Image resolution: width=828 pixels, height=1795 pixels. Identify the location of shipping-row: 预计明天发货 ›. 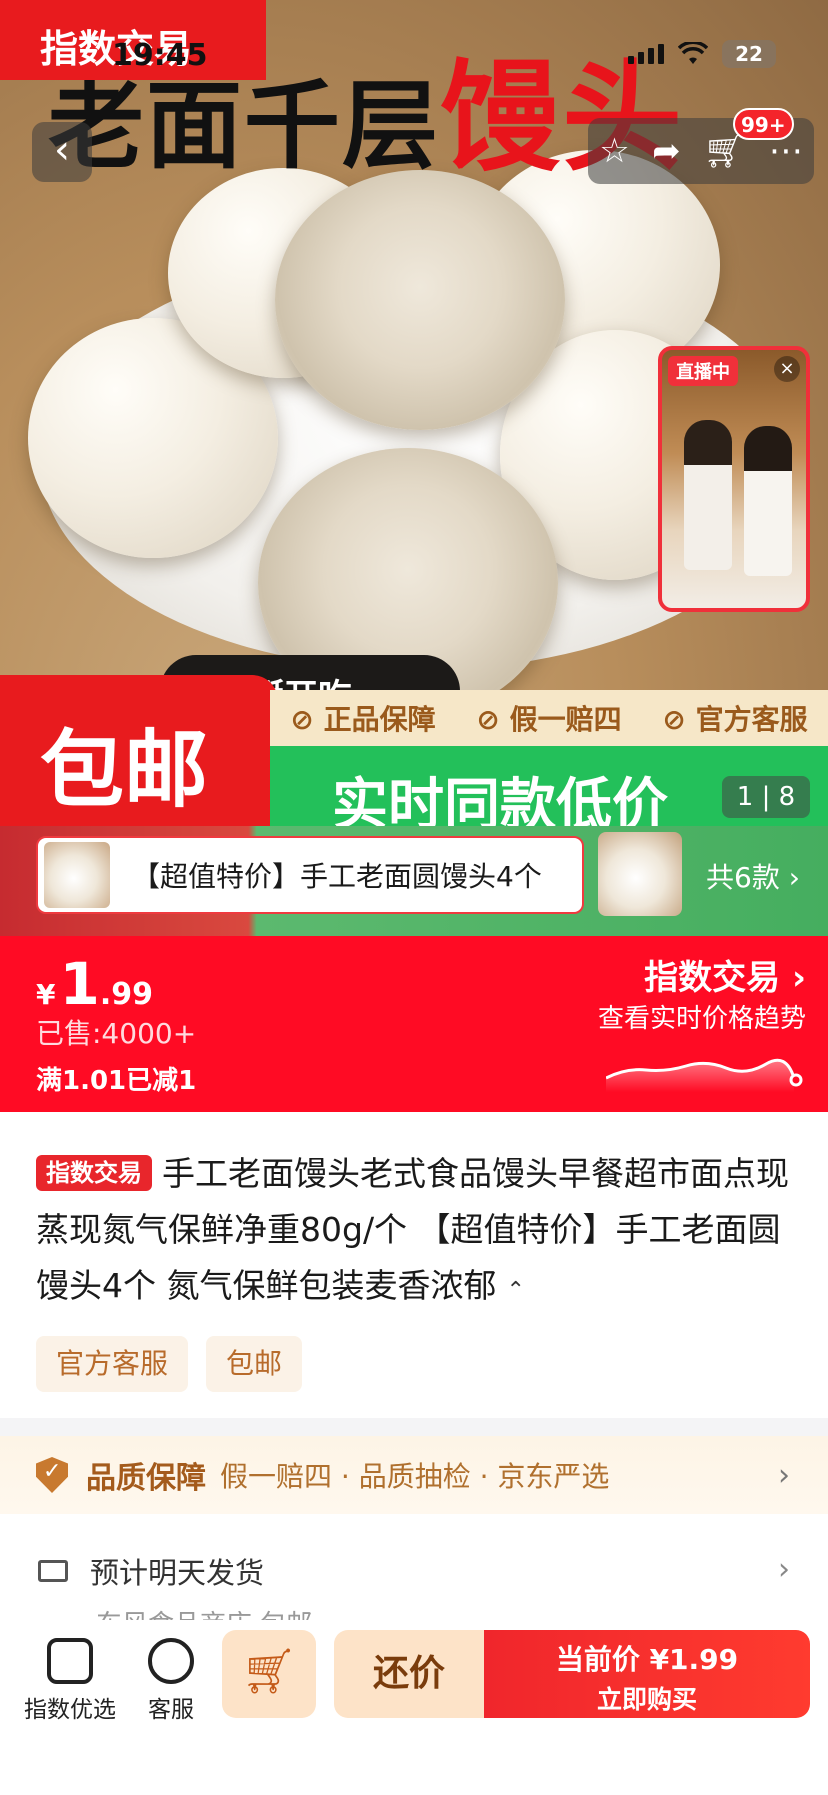
(414, 1571).